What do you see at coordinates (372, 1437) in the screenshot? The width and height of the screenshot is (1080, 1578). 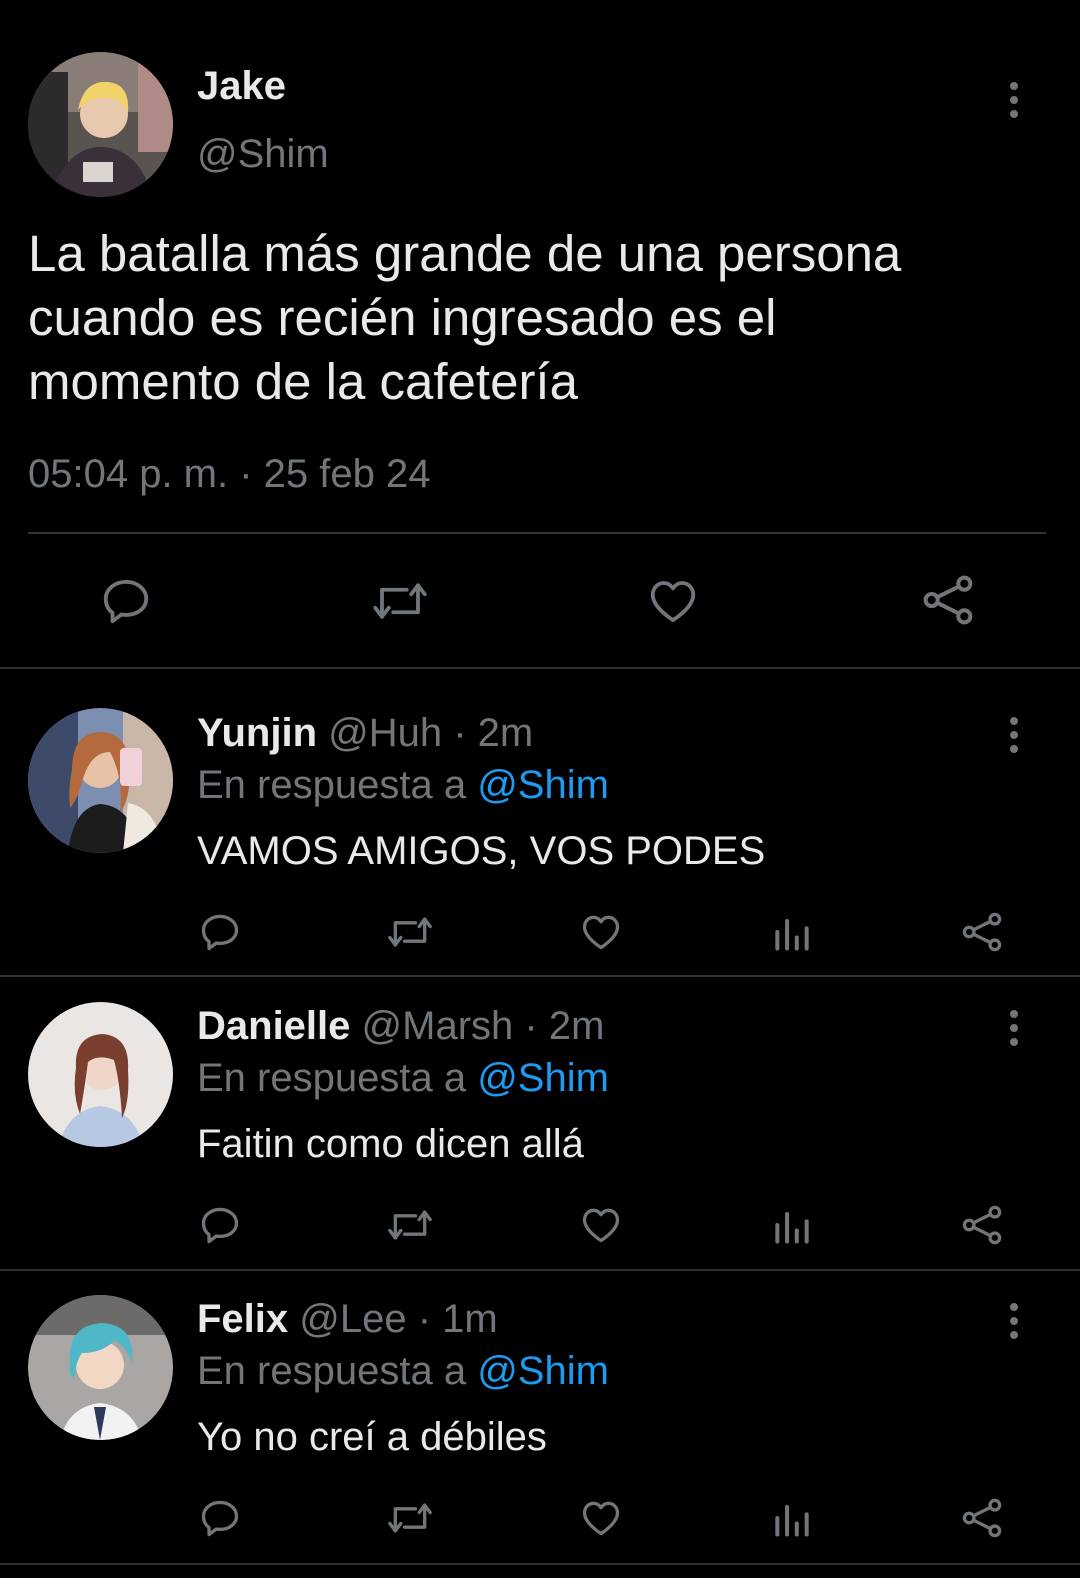 I see `reply-text: Yo no creí a débiles` at bounding box center [372, 1437].